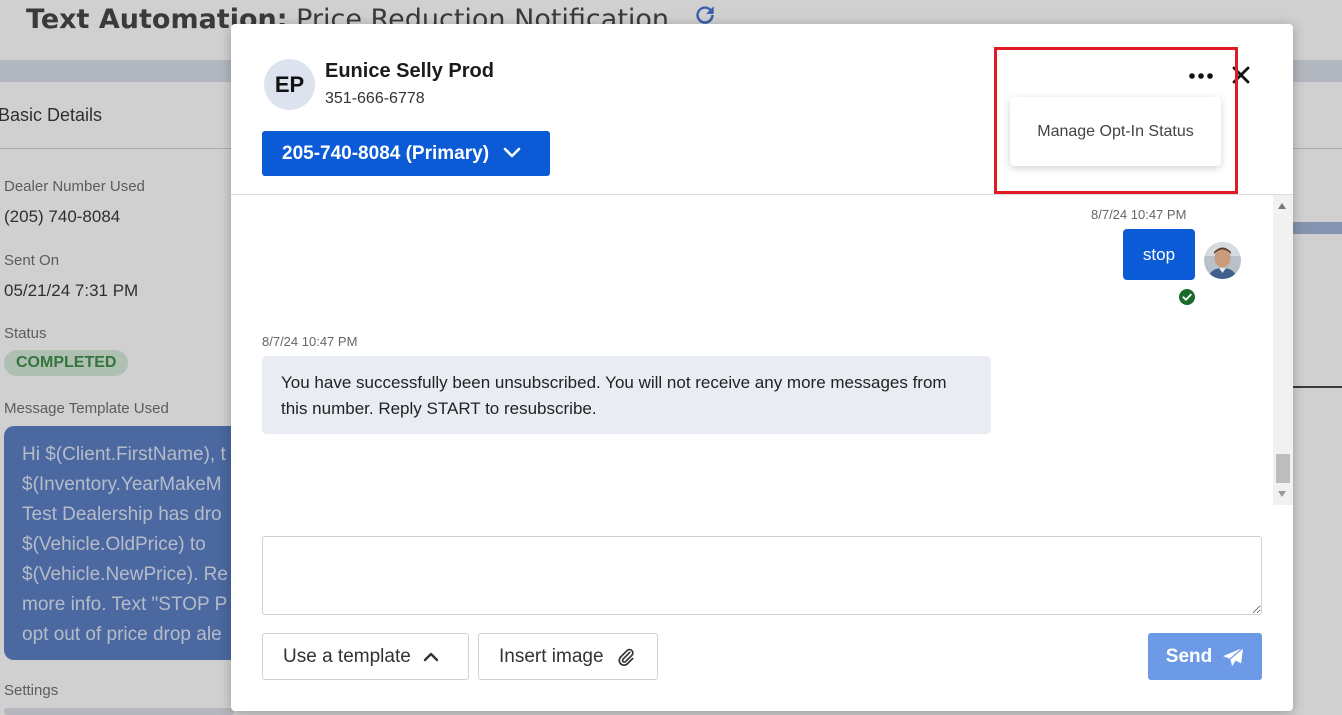  Describe the element at coordinates (1222, 260) in the screenshot. I see `user-avatar` at that location.